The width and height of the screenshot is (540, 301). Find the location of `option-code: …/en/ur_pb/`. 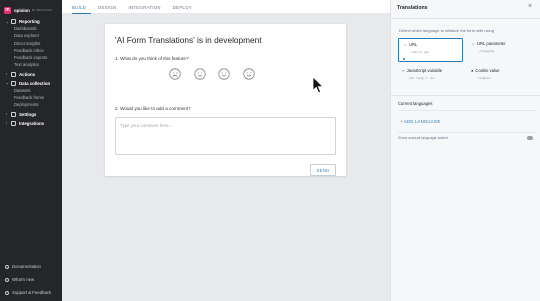

option-code: …/en/ur_pb/ is located at coordinates (420, 52).